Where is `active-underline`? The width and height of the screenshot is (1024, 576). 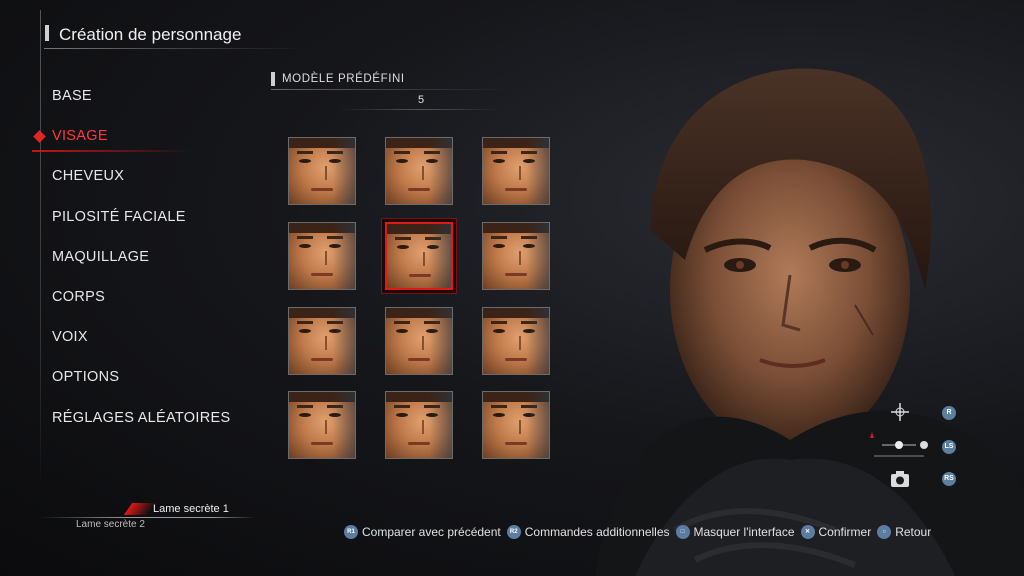
active-underline is located at coordinates (112, 151).